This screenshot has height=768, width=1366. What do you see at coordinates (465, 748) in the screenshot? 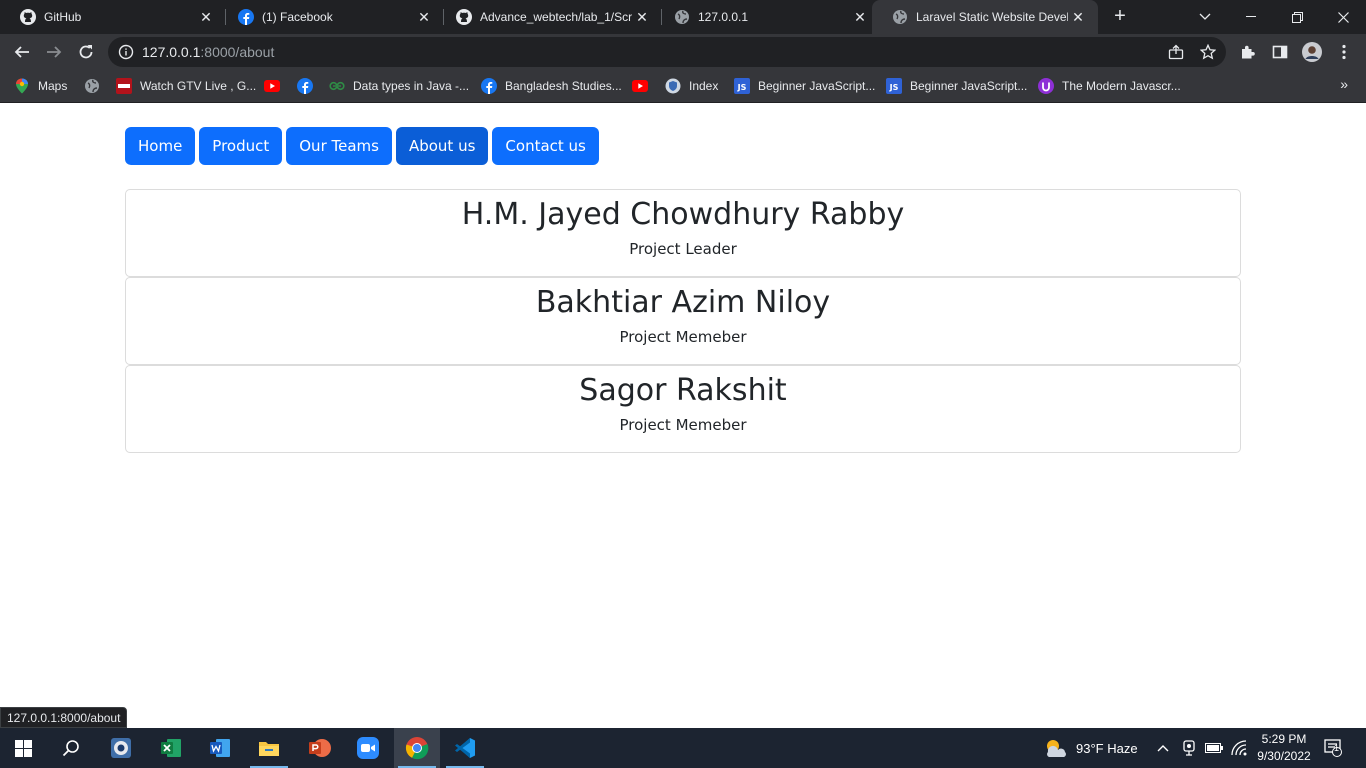
I see `taskbar-vscode` at bounding box center [465, 748].